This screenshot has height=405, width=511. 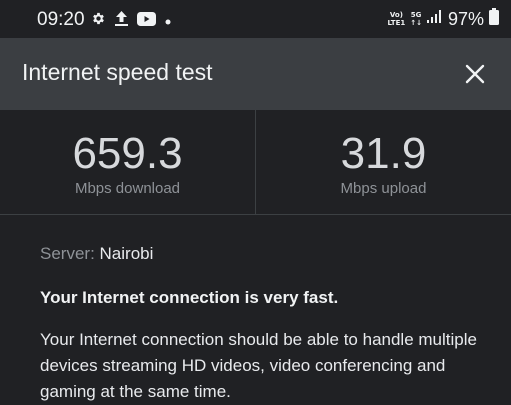 What do you see at coordinates (416, 23) in the screenshot?
I see `network-5g-bottom: ↑↓` at bounding box center [416, 23].